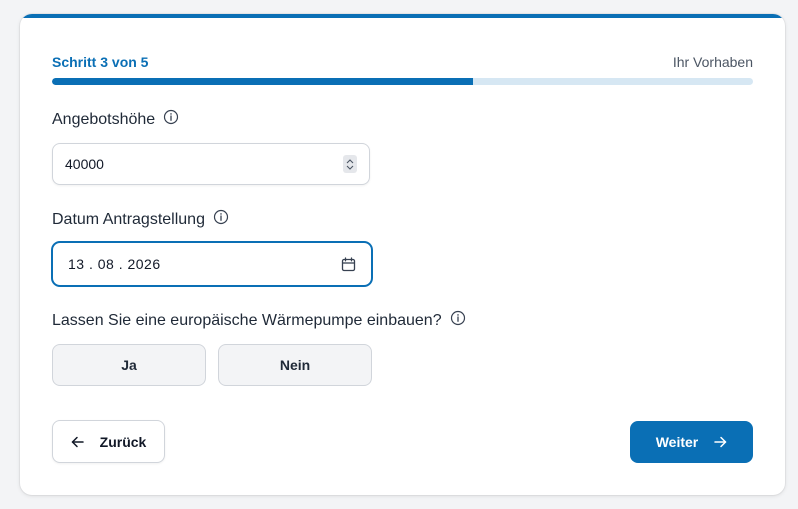 Image resolution: width=798 pixels, height=509 pixels. Describe the element at coordinates (402, 64) in the screenshot. I see `step-header: Schritt 3 von 5 Ihr Vorhaben` at that location.